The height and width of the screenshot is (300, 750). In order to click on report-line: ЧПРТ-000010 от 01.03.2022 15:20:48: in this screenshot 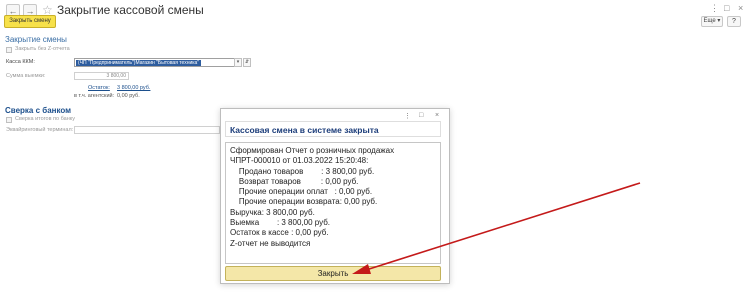, I will do `click(299, 161)`.